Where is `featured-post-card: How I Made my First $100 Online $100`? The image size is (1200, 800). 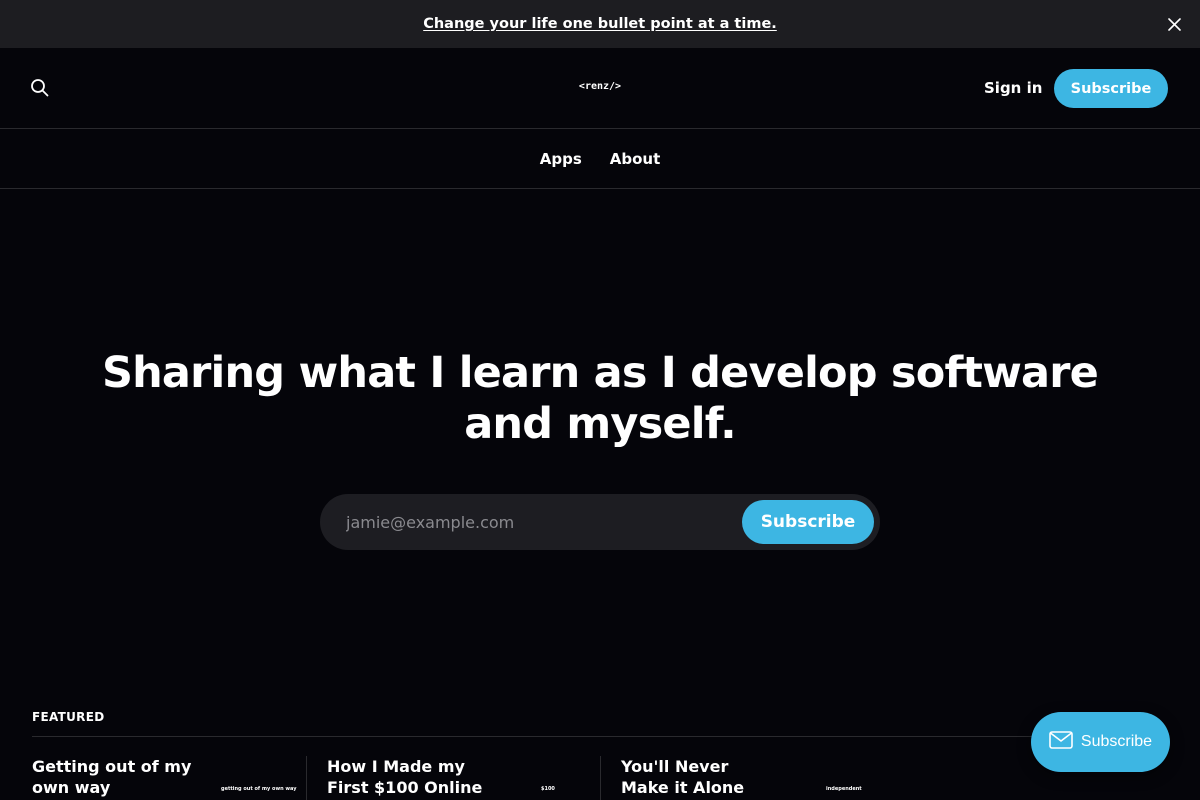 featured-post-card: How I Made my First $100 Online $100 is located at coordinates (457, 778).